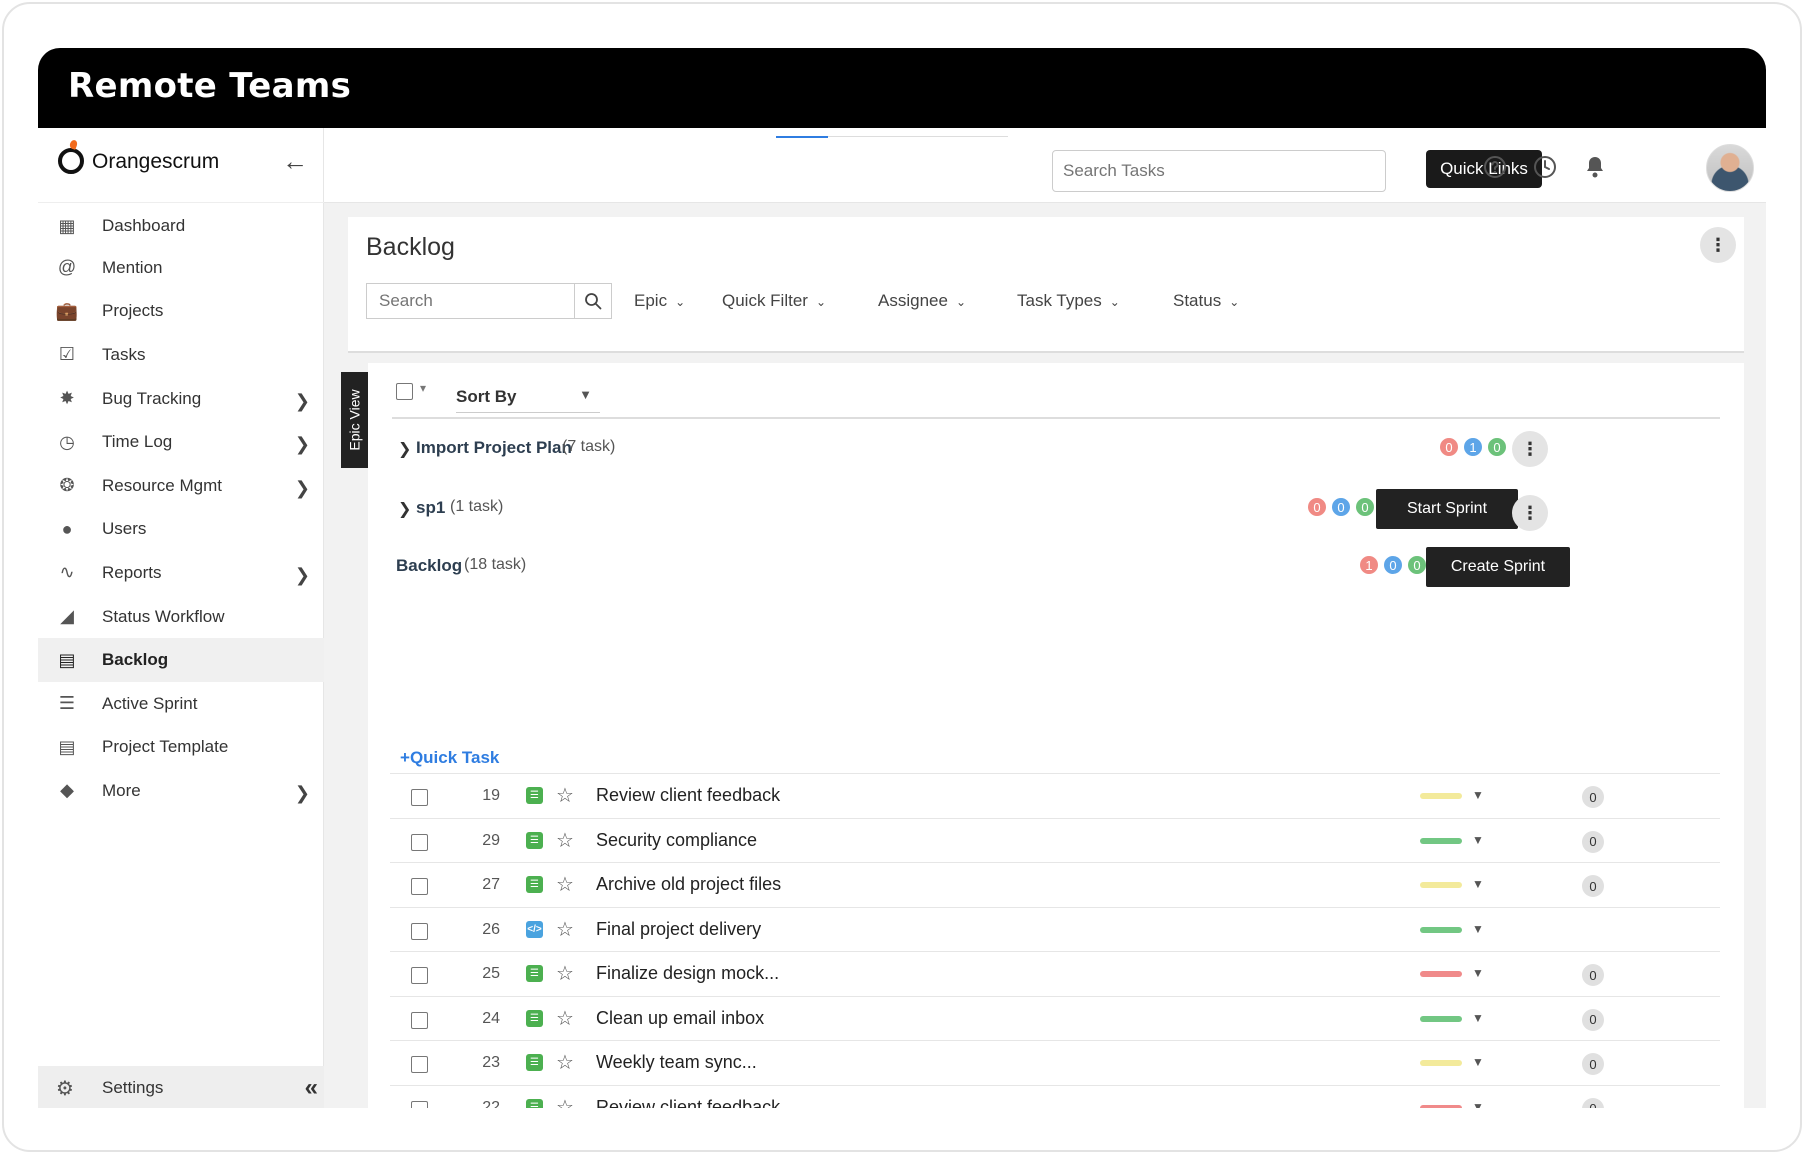  I want to click on task-title: Security compliance, so click(676, 840).